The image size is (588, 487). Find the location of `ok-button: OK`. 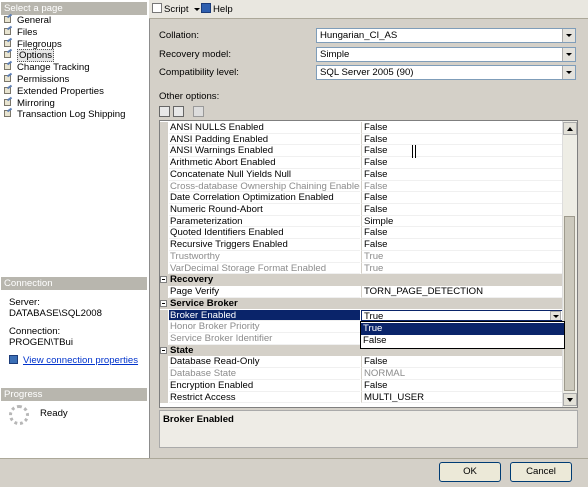

ok-button: OK is located at coordinates (470, 472).